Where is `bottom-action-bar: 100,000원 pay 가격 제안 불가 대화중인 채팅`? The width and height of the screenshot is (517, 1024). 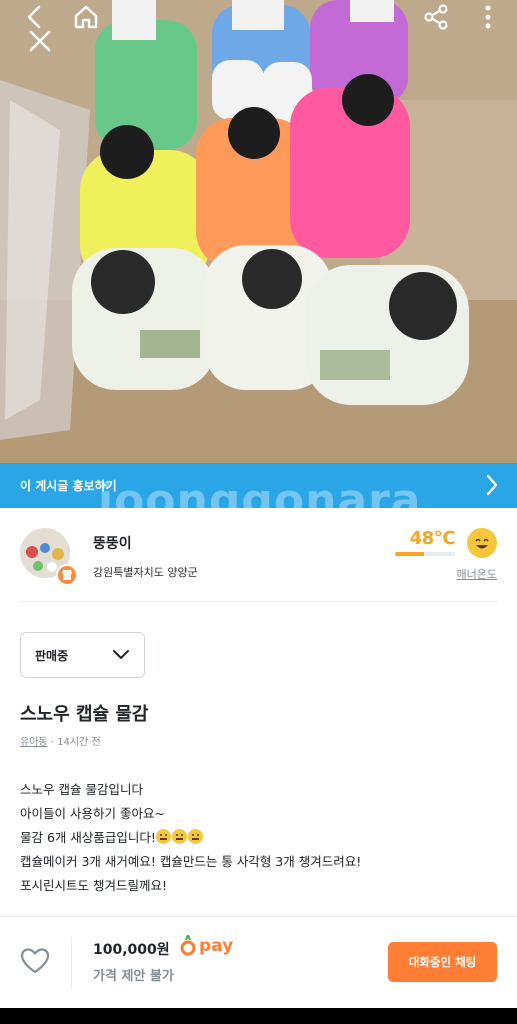 bottom-action-bar: 100,000원 pay 가격 제안 불가 대화중인 채팅 is located at coordinates (258, 962).